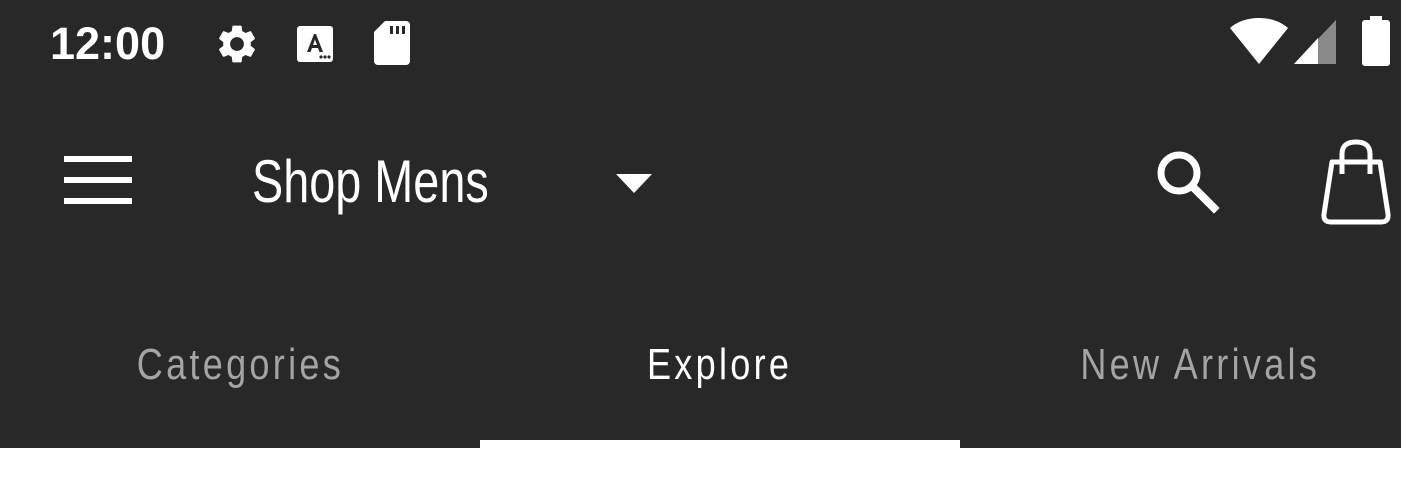  Describe the element at coordinates (1376, 41) in the screenshot. I see `battery-icon` at that location.